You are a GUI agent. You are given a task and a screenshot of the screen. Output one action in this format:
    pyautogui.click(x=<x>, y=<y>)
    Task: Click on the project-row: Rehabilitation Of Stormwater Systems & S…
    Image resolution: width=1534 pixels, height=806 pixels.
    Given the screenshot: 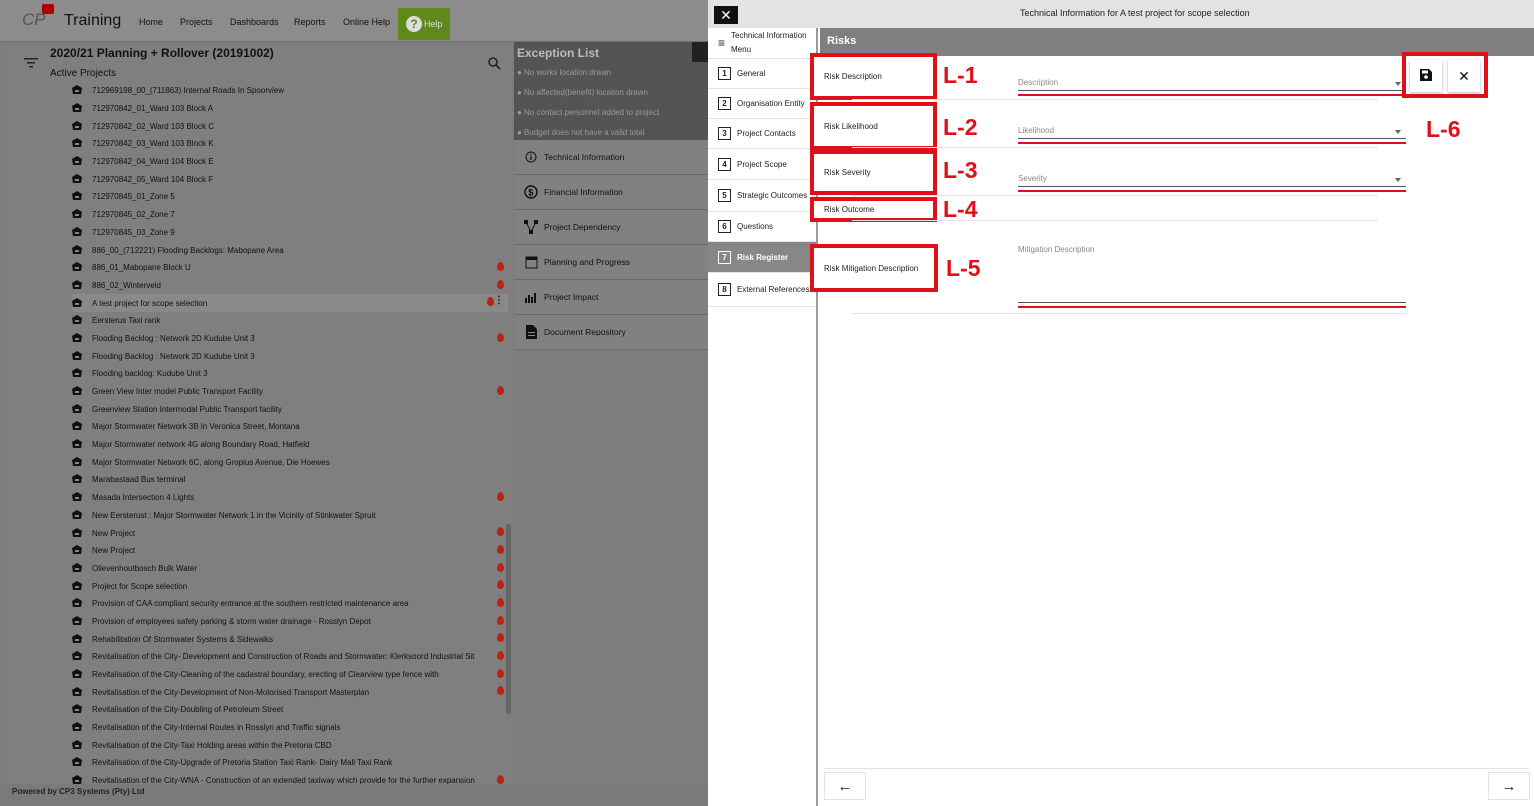 What is the action you would take?
    pyautogui.click(x=290, y=639)
    